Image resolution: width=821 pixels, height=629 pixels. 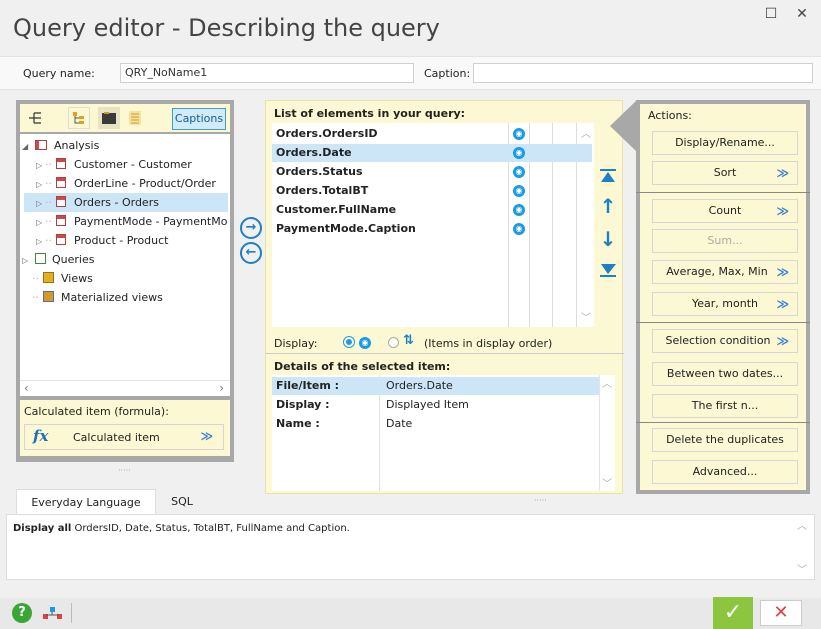 I want to click on button-label: Count, so click(x=725, y=210).